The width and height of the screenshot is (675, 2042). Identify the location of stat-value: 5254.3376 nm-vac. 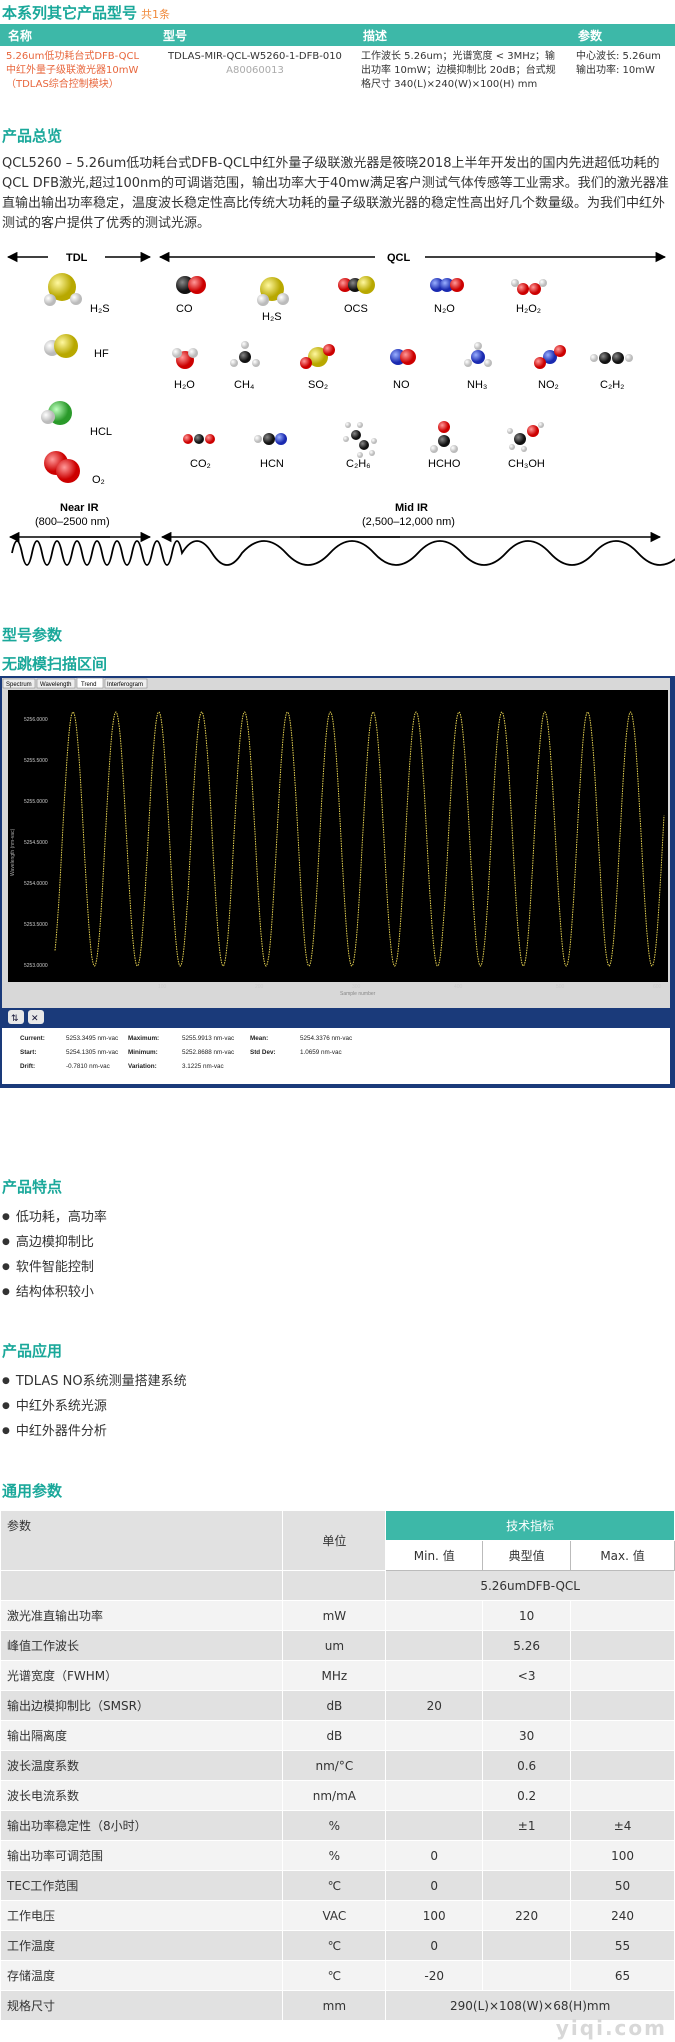
(326, 1038).